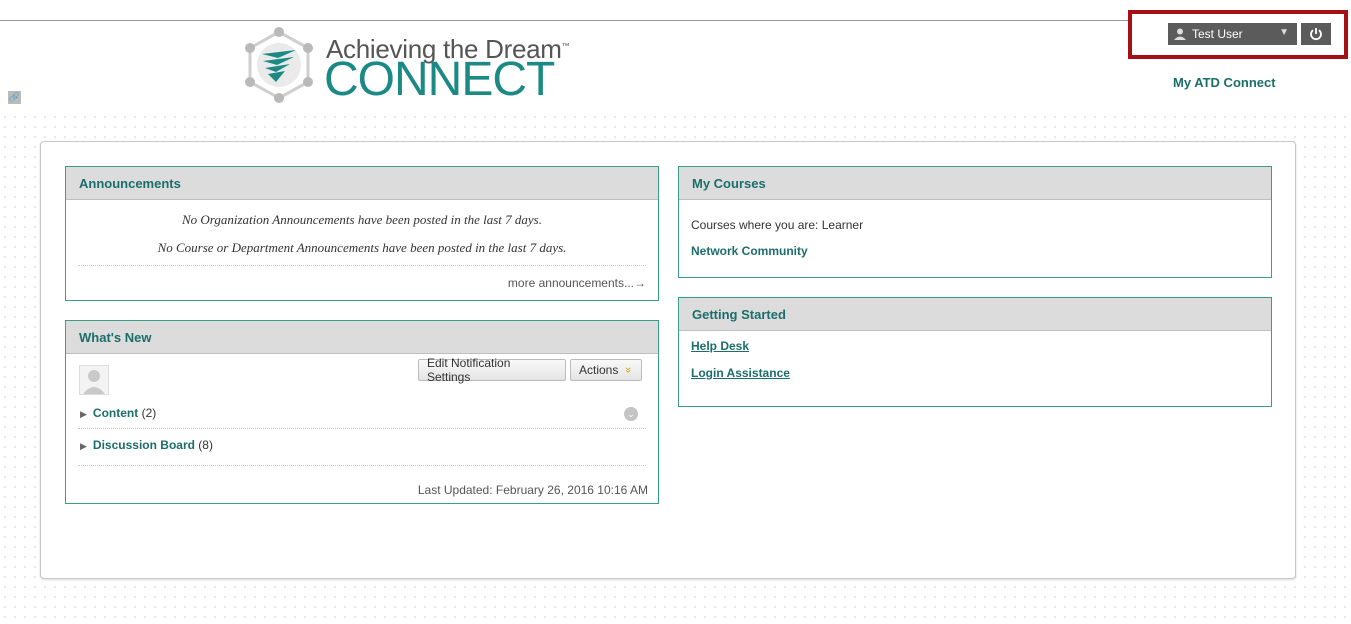  I want to click on actions-label: Actions, so click(599, 370).